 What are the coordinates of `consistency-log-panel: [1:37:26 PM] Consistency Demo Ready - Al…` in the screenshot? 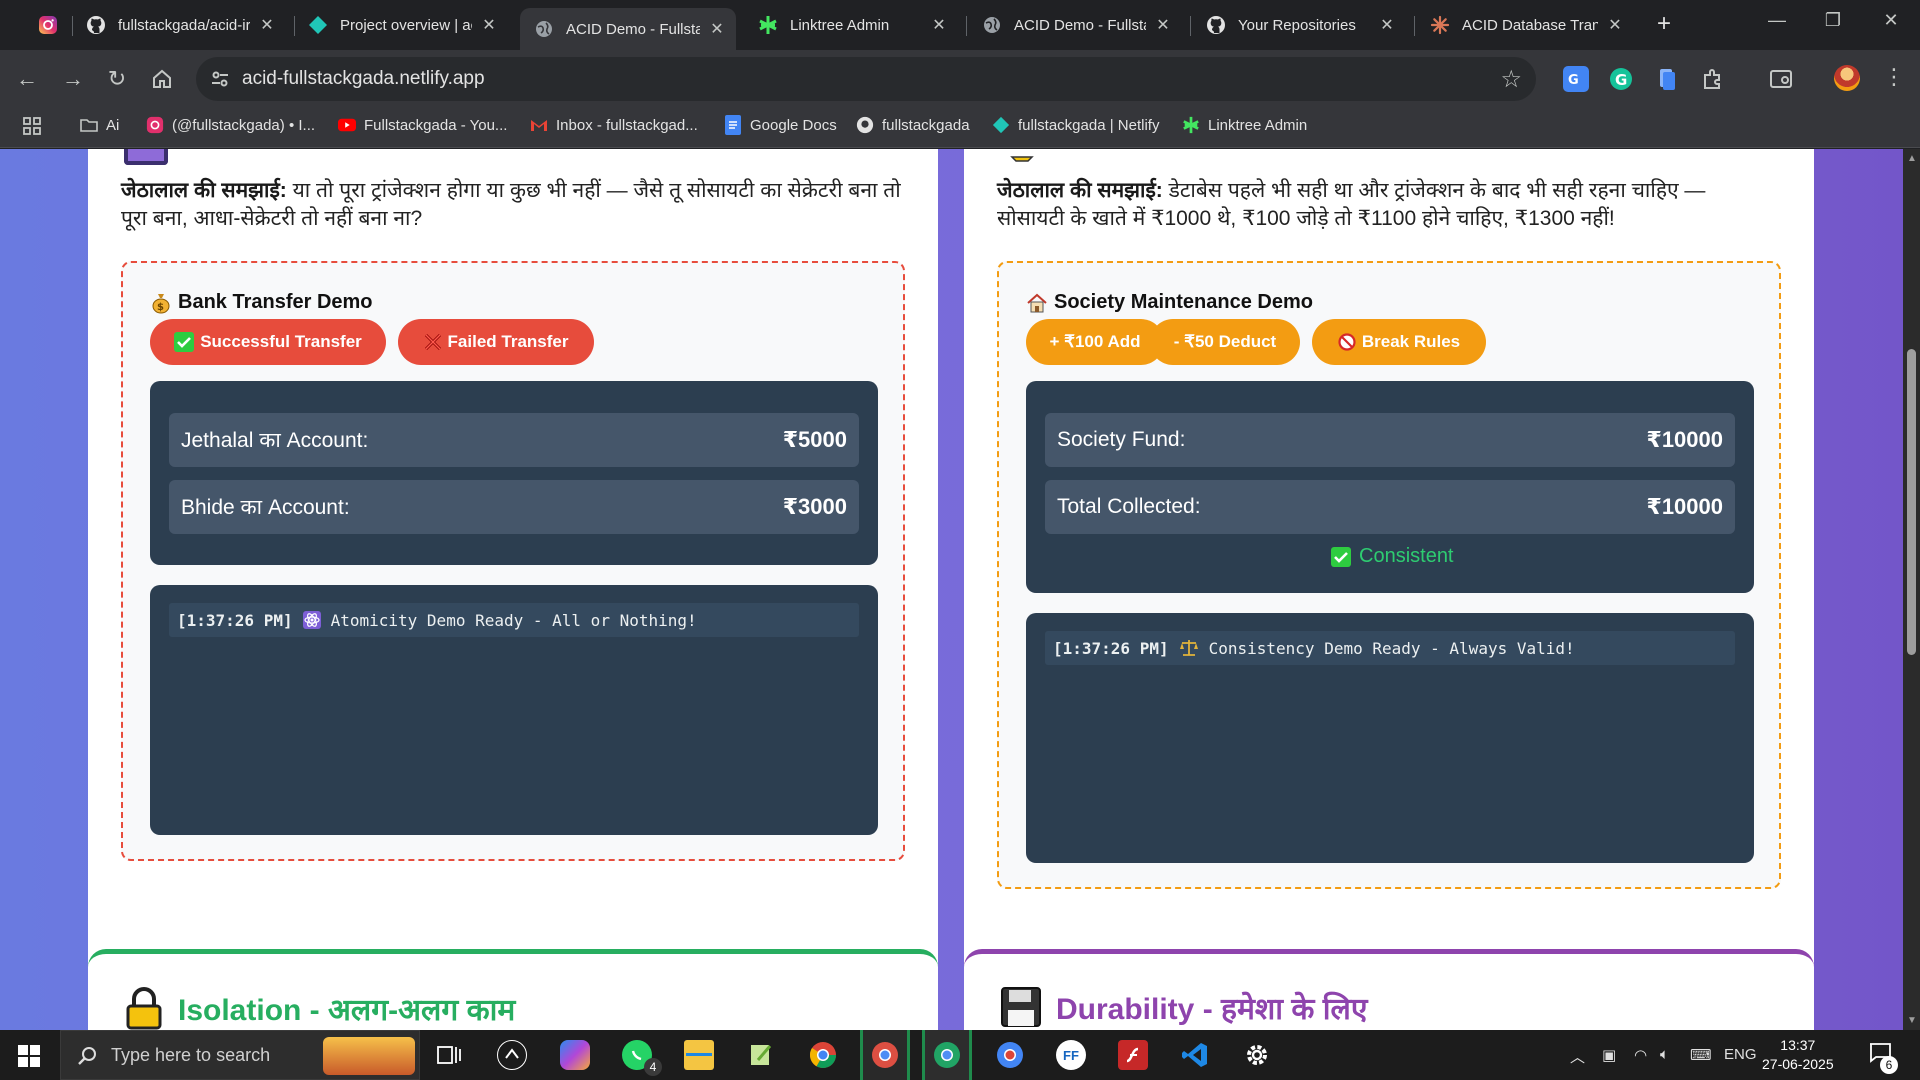 It's located at (1390, 738).